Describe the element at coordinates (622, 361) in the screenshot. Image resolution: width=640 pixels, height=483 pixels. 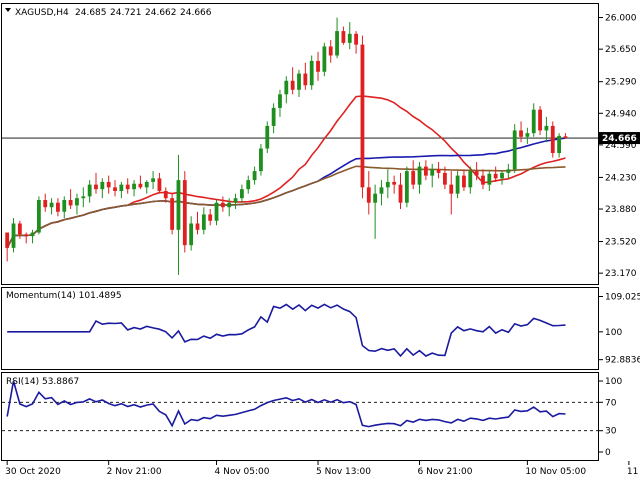
I see `momentum-tick-label: 92.8836` at that location.